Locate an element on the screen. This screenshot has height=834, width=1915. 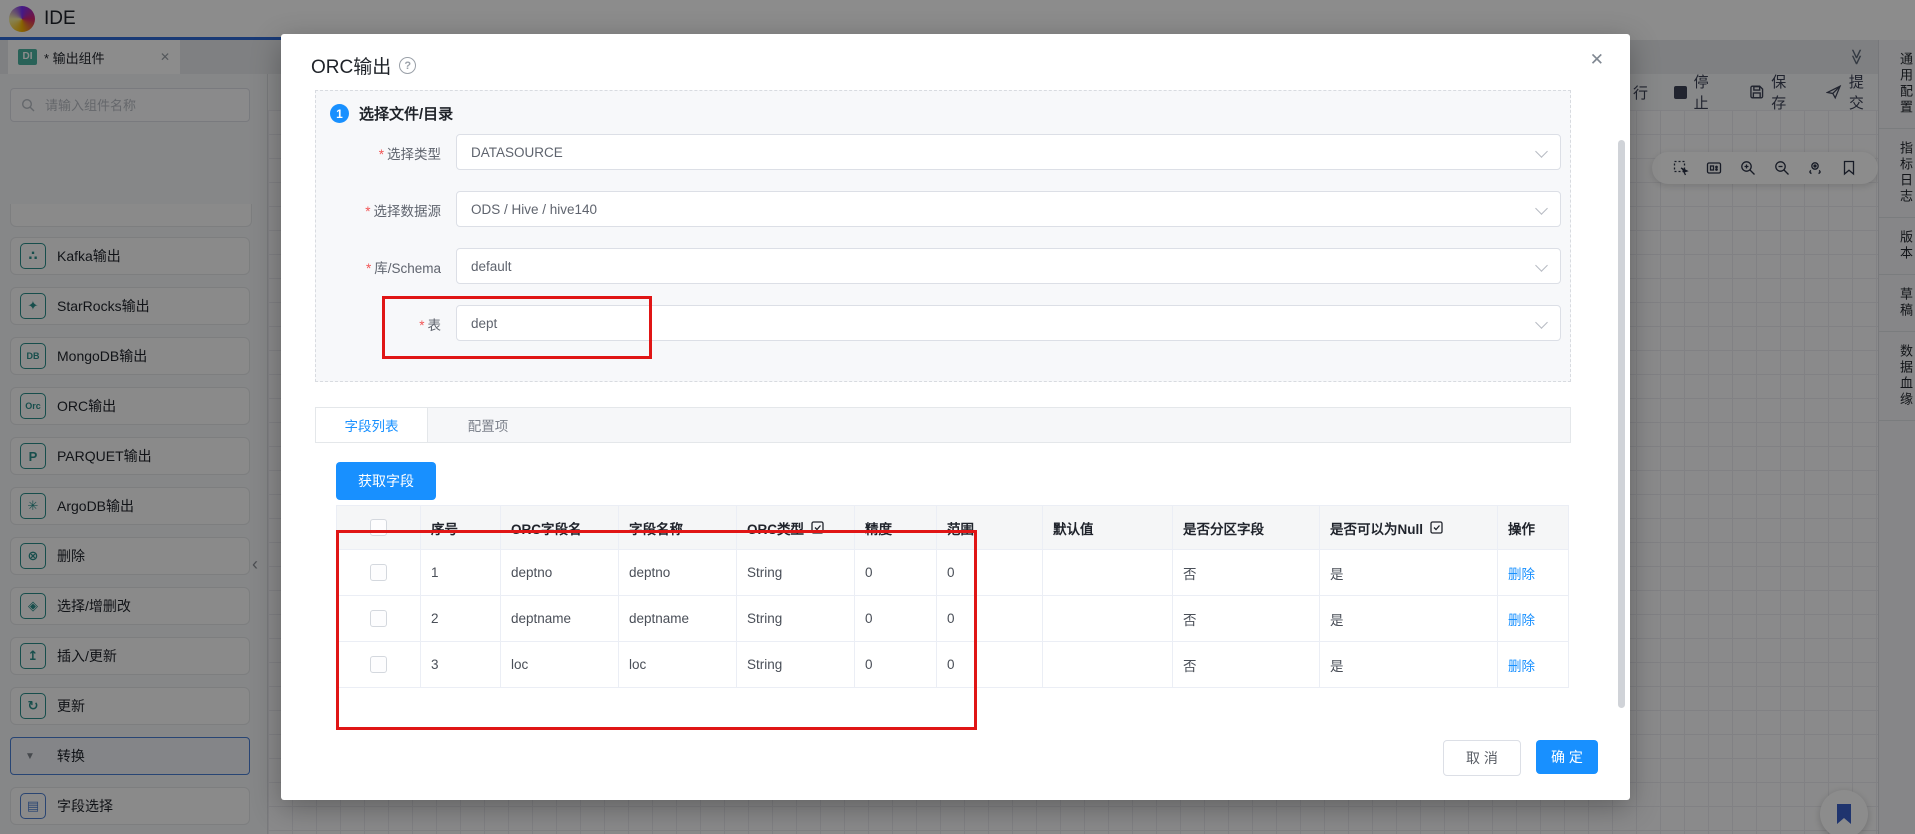
form-row-schema: * 库/Schema default is located at coordinates (943, 266).